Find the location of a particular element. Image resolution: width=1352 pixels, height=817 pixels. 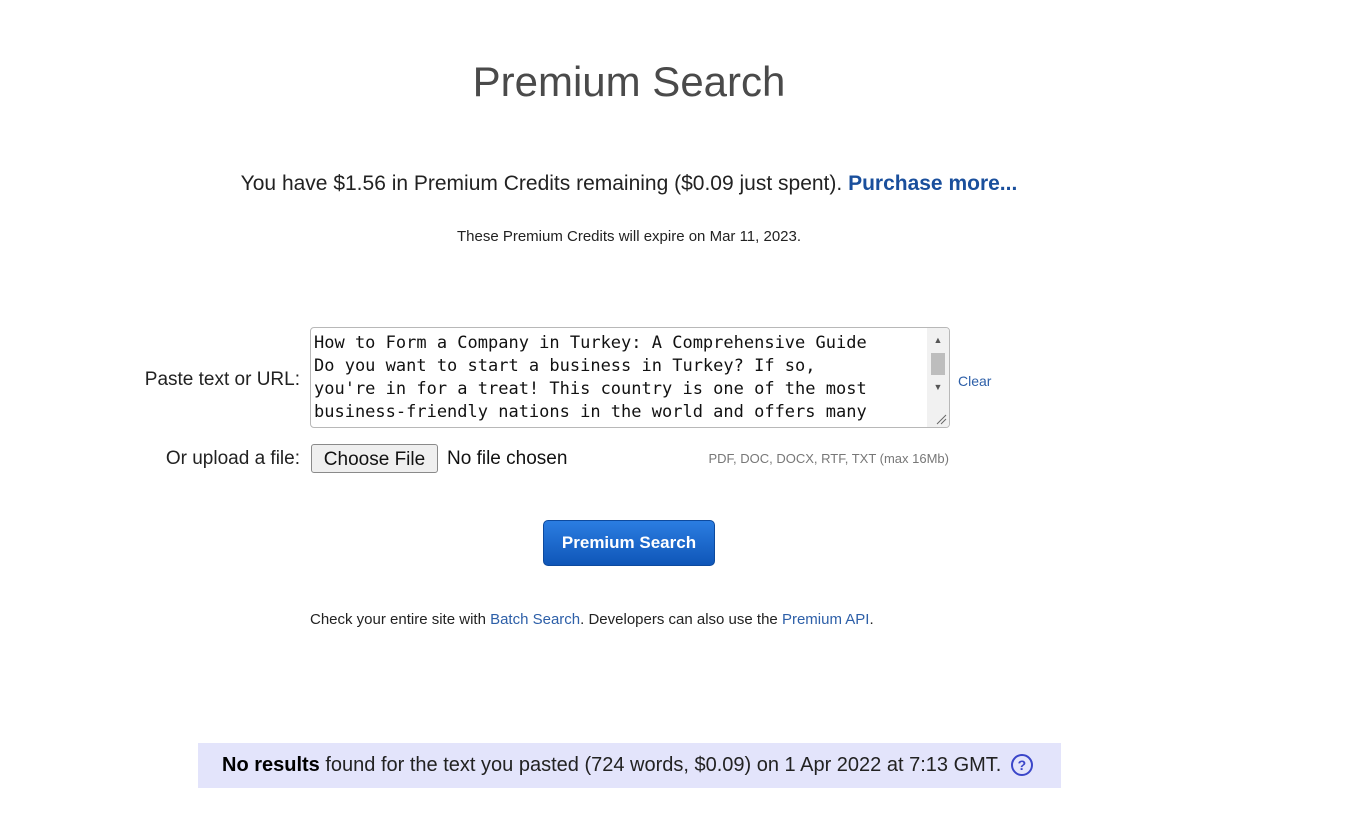

scroll-down-arrow-icon: ▼ is located at coordinates (938, 387).